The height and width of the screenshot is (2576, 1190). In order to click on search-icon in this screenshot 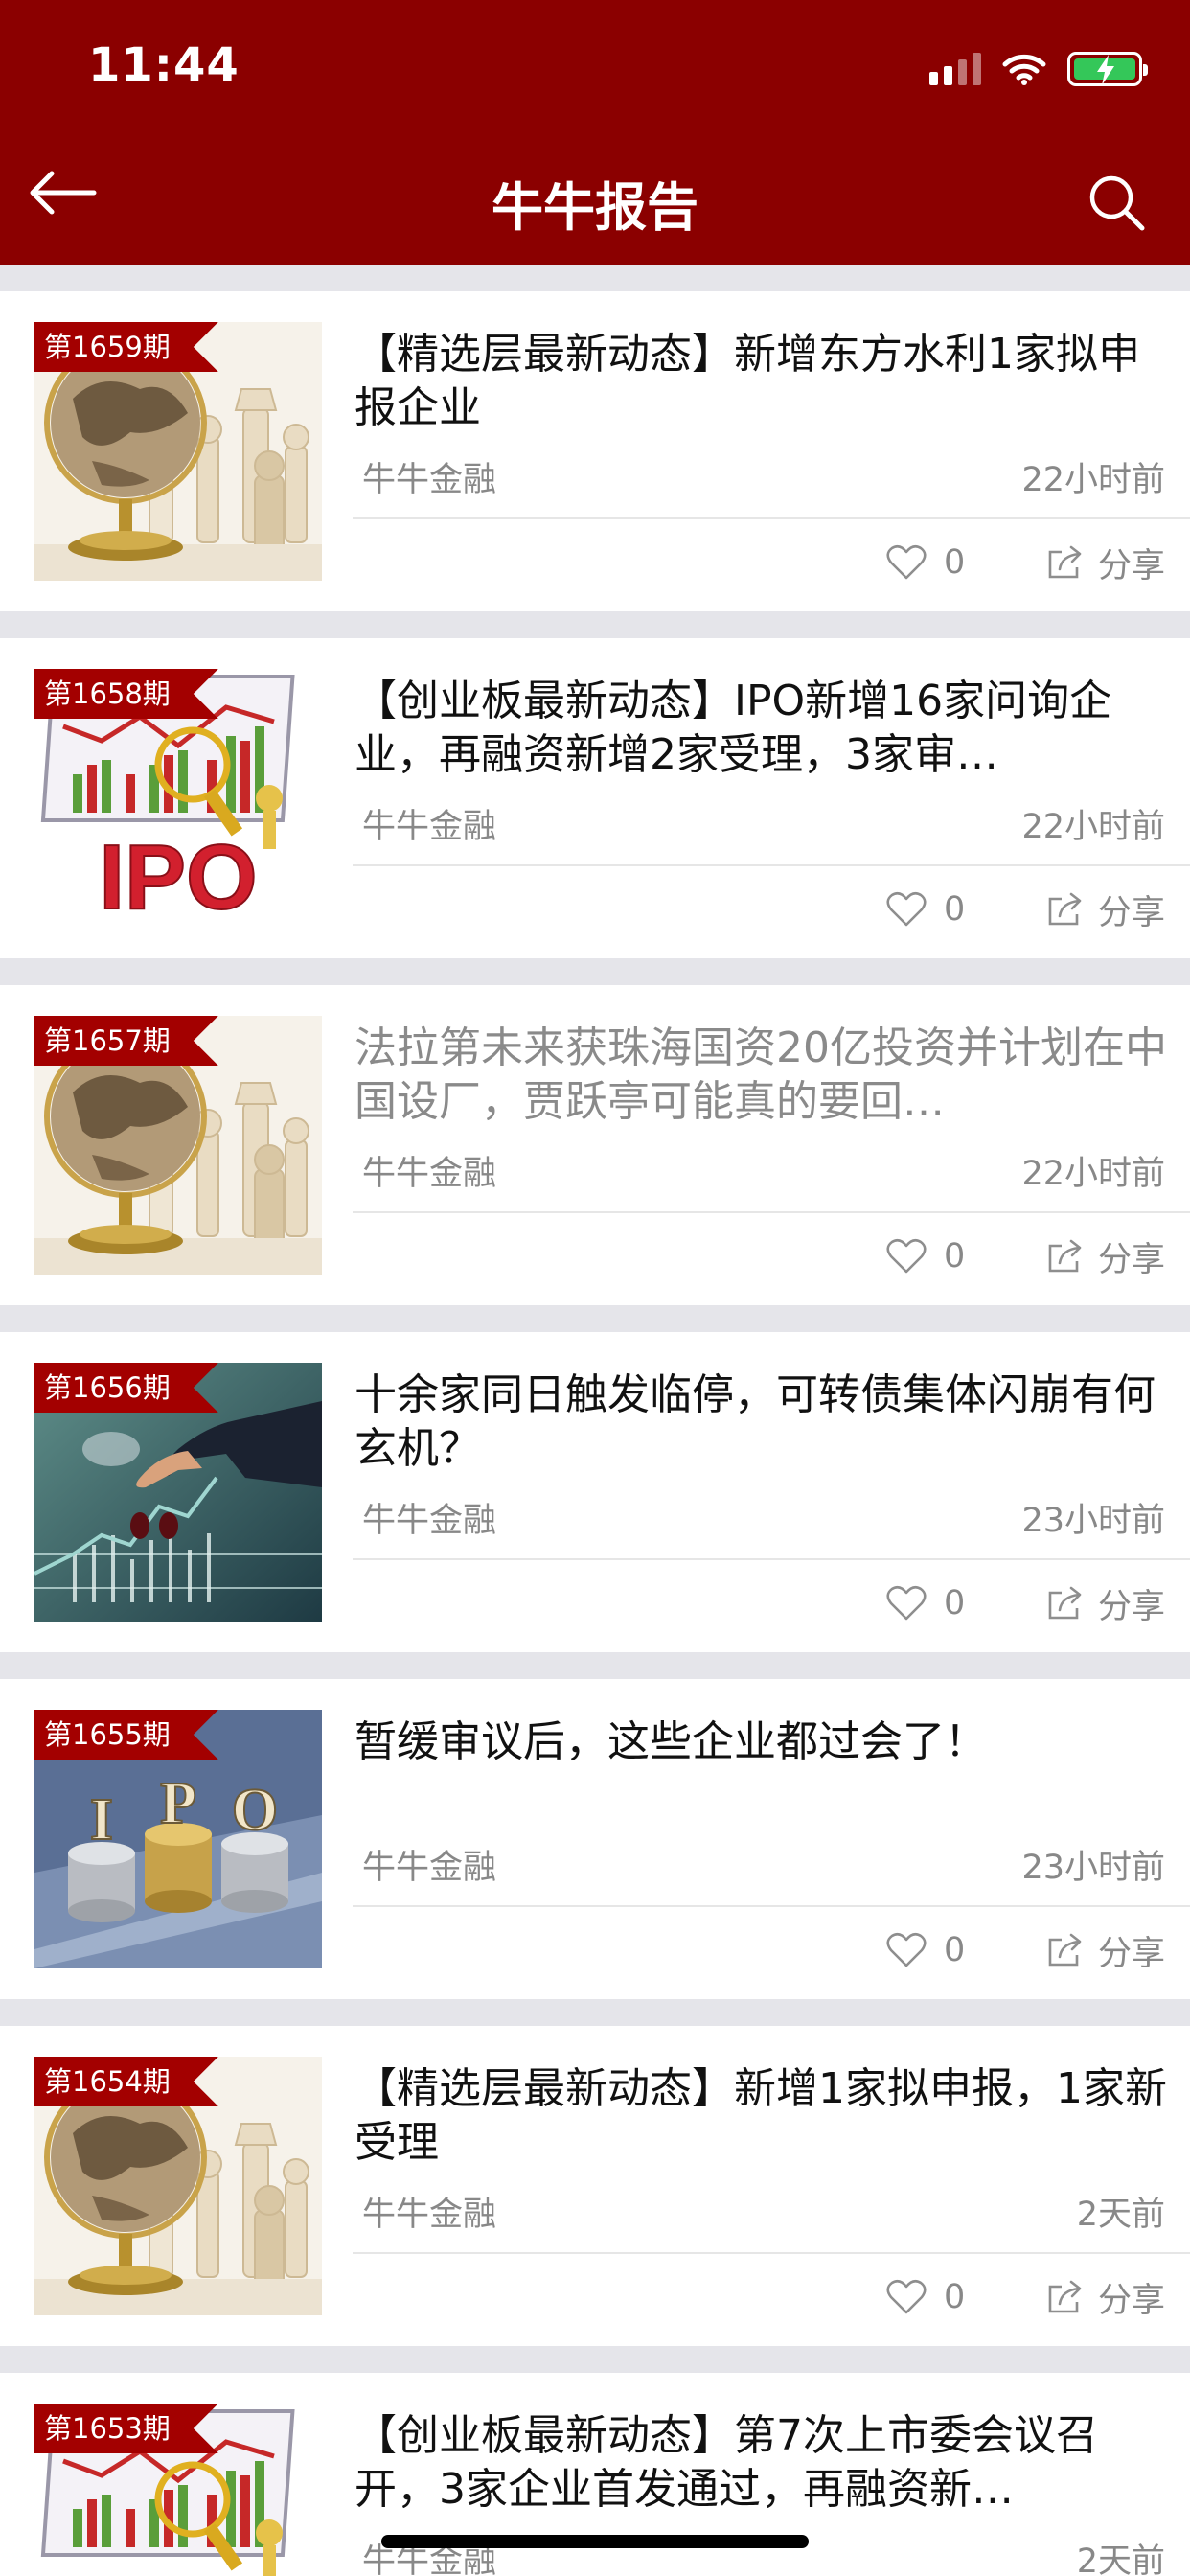, I will do `click(1116, 202)`.